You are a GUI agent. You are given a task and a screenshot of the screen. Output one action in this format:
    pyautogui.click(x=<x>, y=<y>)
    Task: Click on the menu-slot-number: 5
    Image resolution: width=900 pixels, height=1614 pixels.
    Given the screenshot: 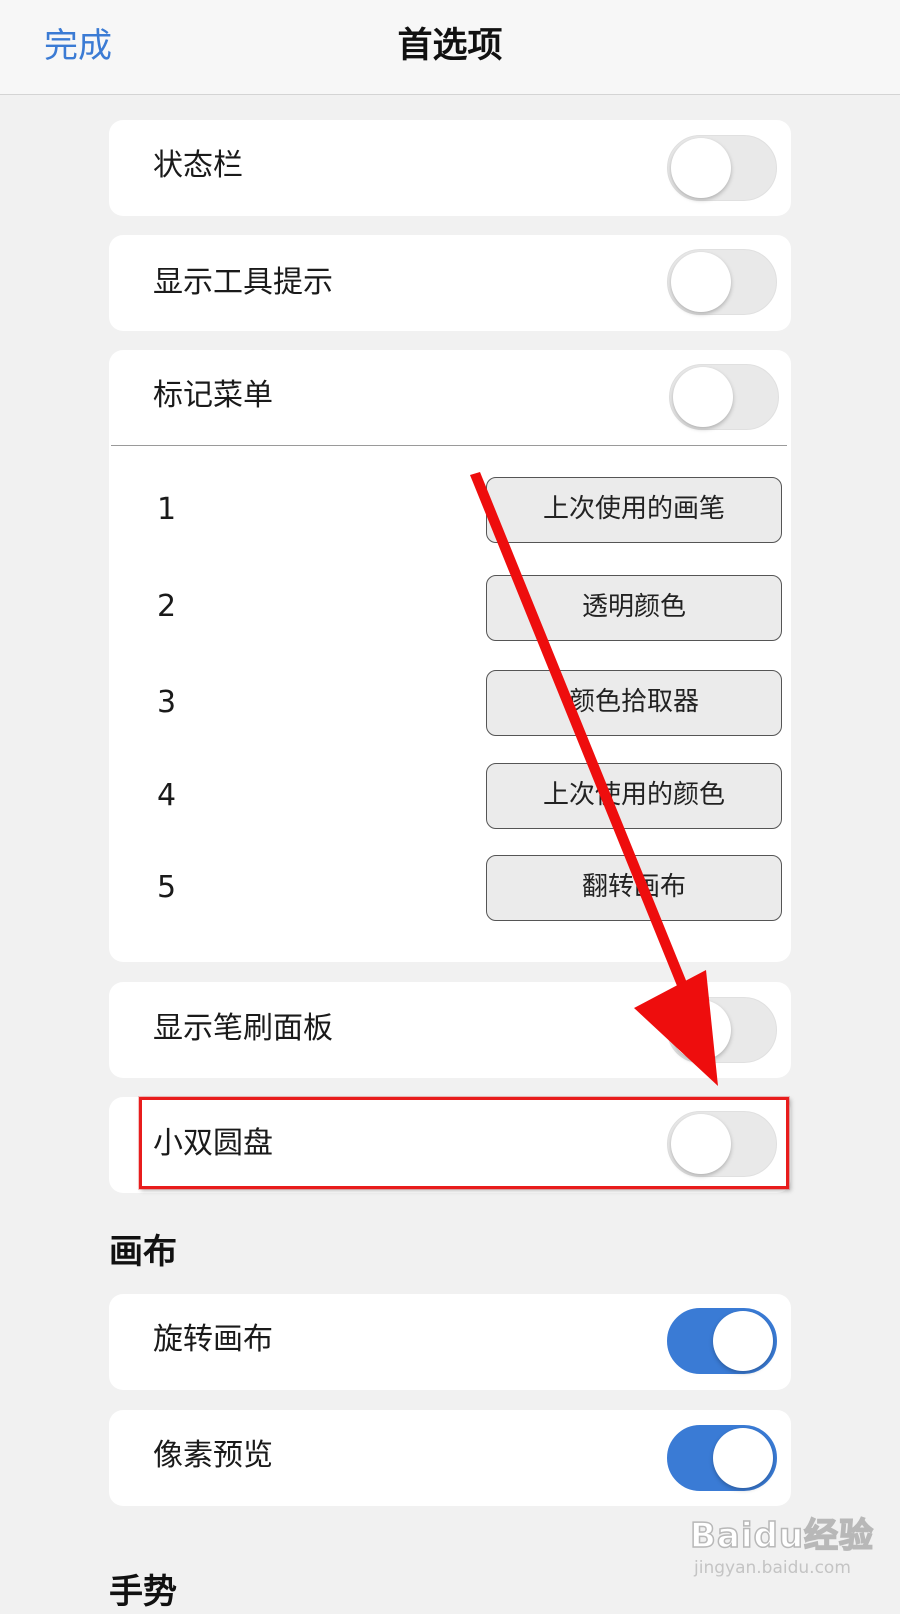 What is the action you would take?
    pyautogui.click(x=167, y=887)
    